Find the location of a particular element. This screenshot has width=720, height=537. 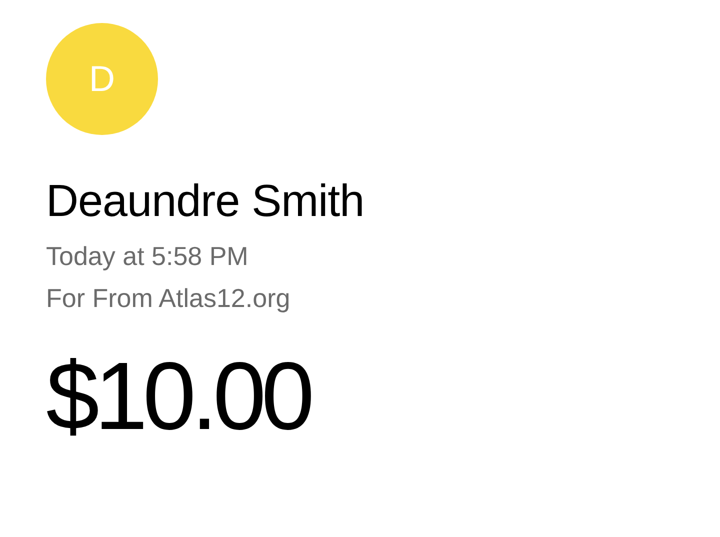

payment-note: For From Atlas12.org is located at coordinates (168, 298).